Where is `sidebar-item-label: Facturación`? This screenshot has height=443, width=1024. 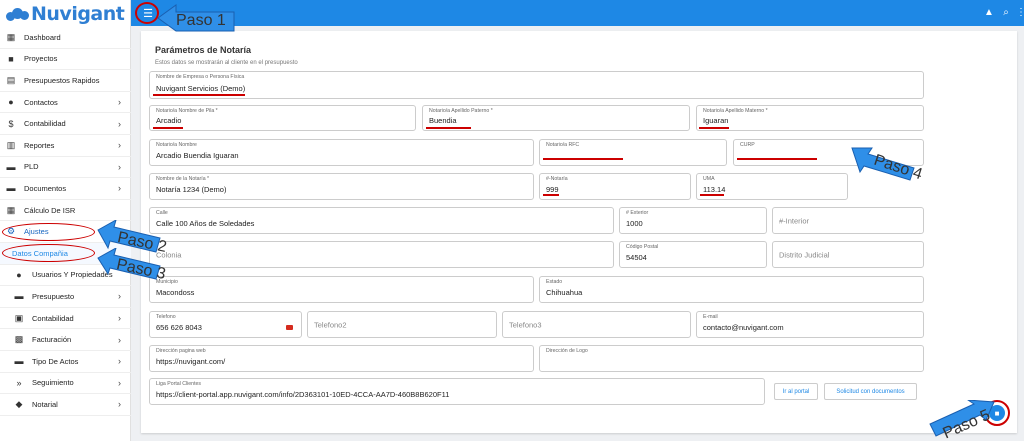 sidebar-item-label: Facturación is located at coordinates (52, 340).